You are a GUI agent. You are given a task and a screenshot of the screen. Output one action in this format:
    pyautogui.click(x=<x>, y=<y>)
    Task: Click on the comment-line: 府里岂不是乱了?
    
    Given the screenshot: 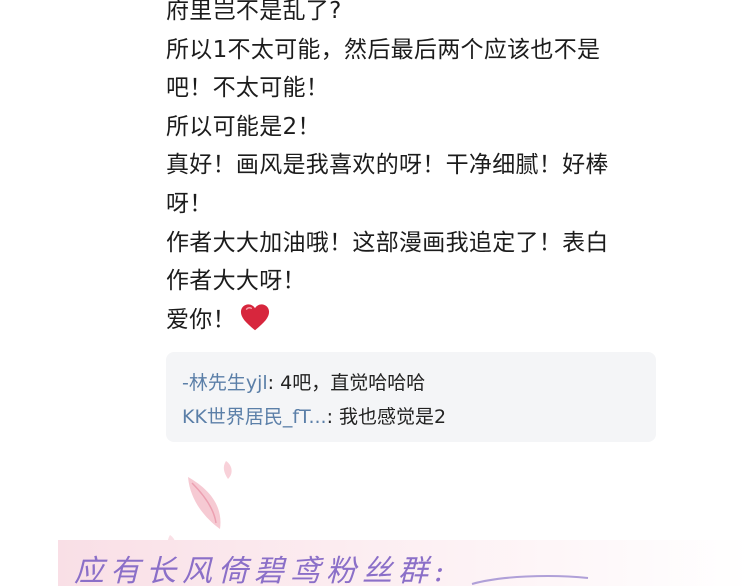 What is the action you would take?
    pyautogui.click(x=254, y=12)
    